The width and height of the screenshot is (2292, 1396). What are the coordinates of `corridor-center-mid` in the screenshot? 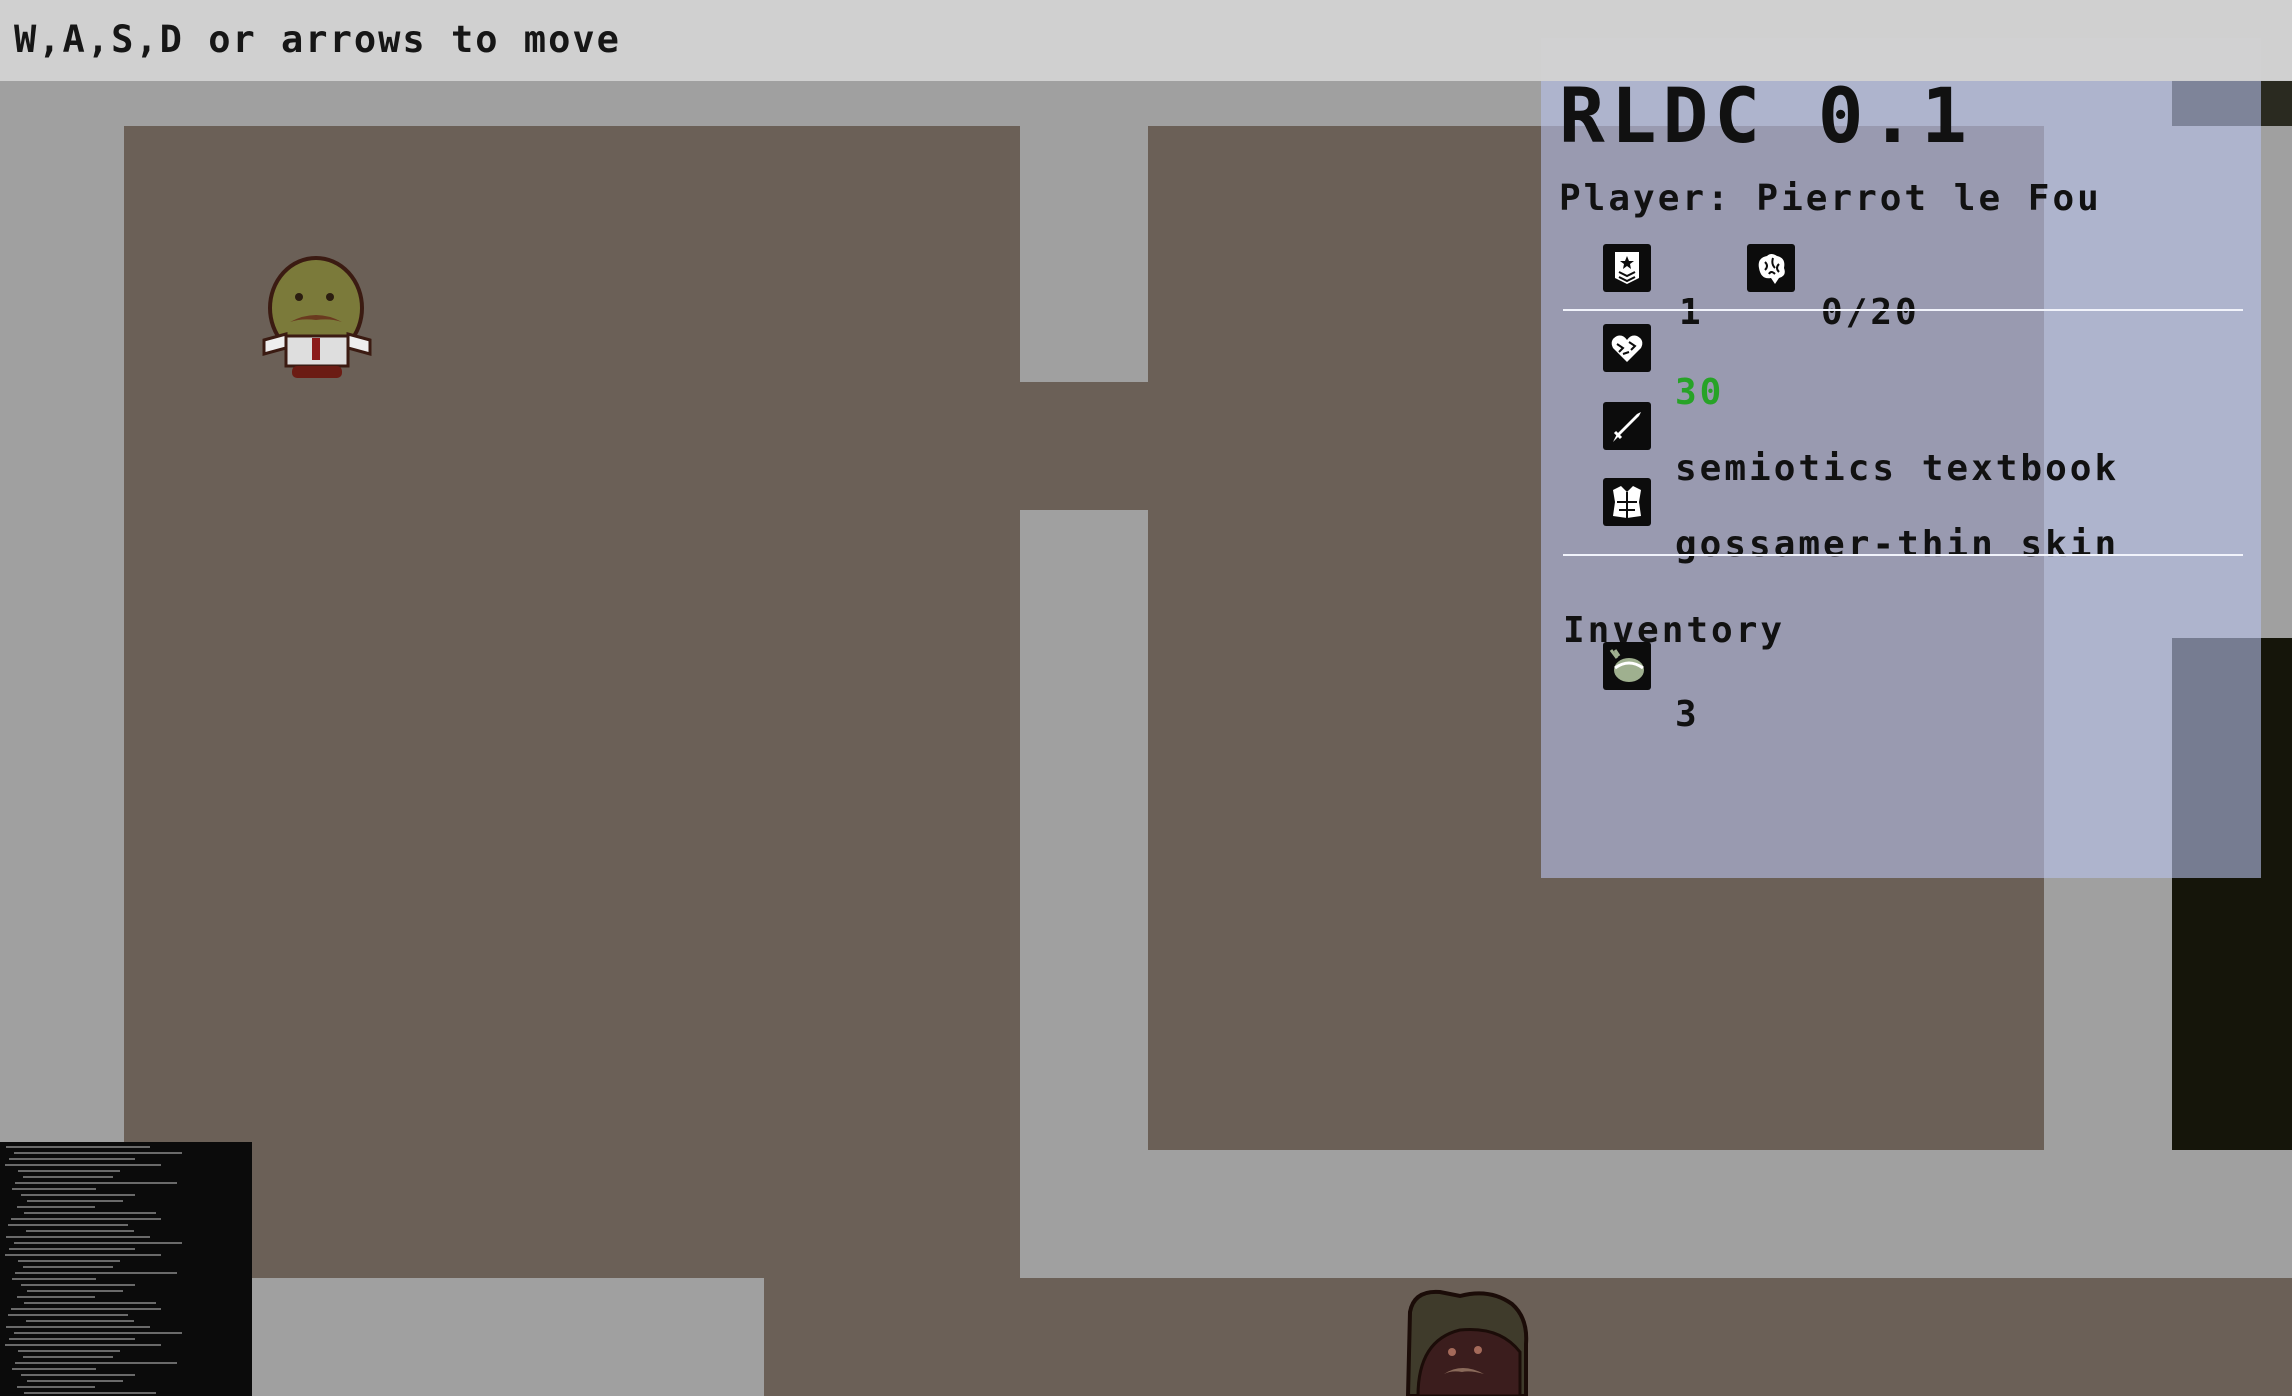 It's located at (1084, 830).